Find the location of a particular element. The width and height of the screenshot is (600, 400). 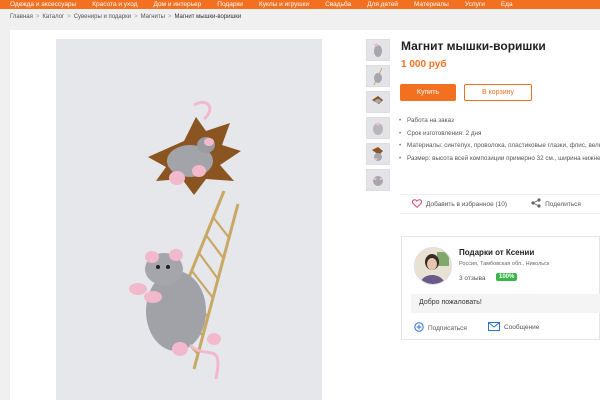

nav-item-home: Дом и интерьер is located at coordinates (178, 4).